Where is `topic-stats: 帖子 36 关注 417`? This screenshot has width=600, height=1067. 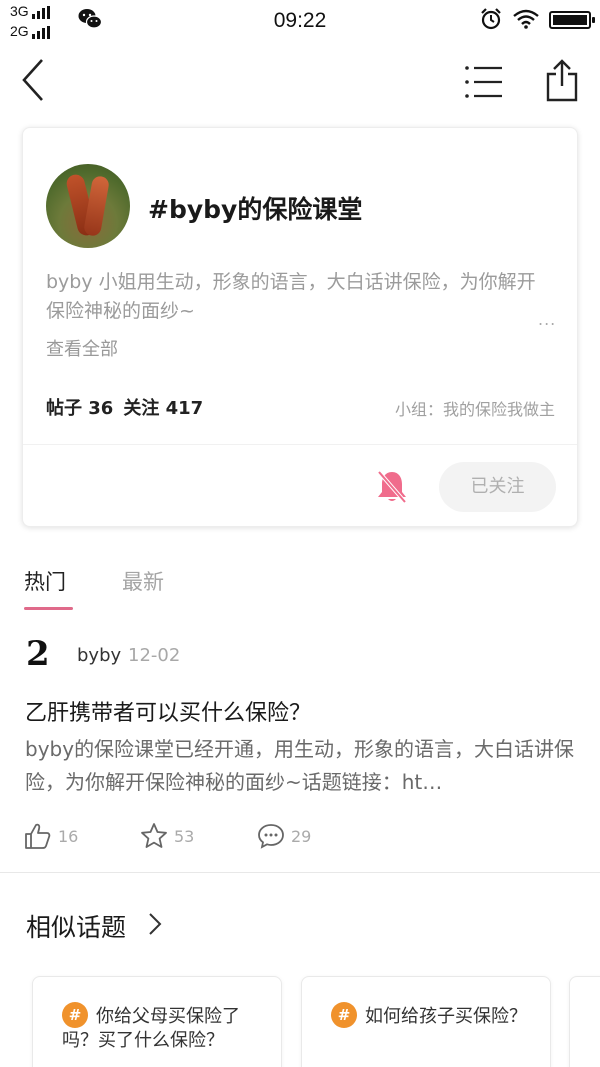
topic-stats: 帖子 36 关注 417 is located at coordinates (129, 407).